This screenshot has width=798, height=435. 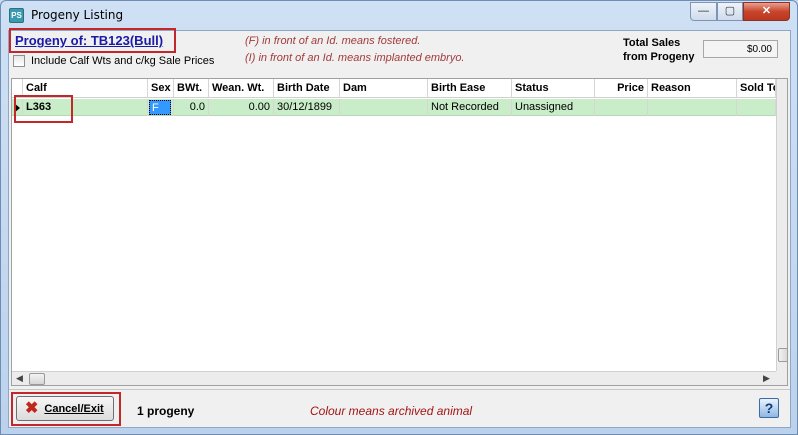 What do you see at coordinates (730, 11) in the screenshot?
I see `maximize-button: ▢` at bounding box center [730, 11].